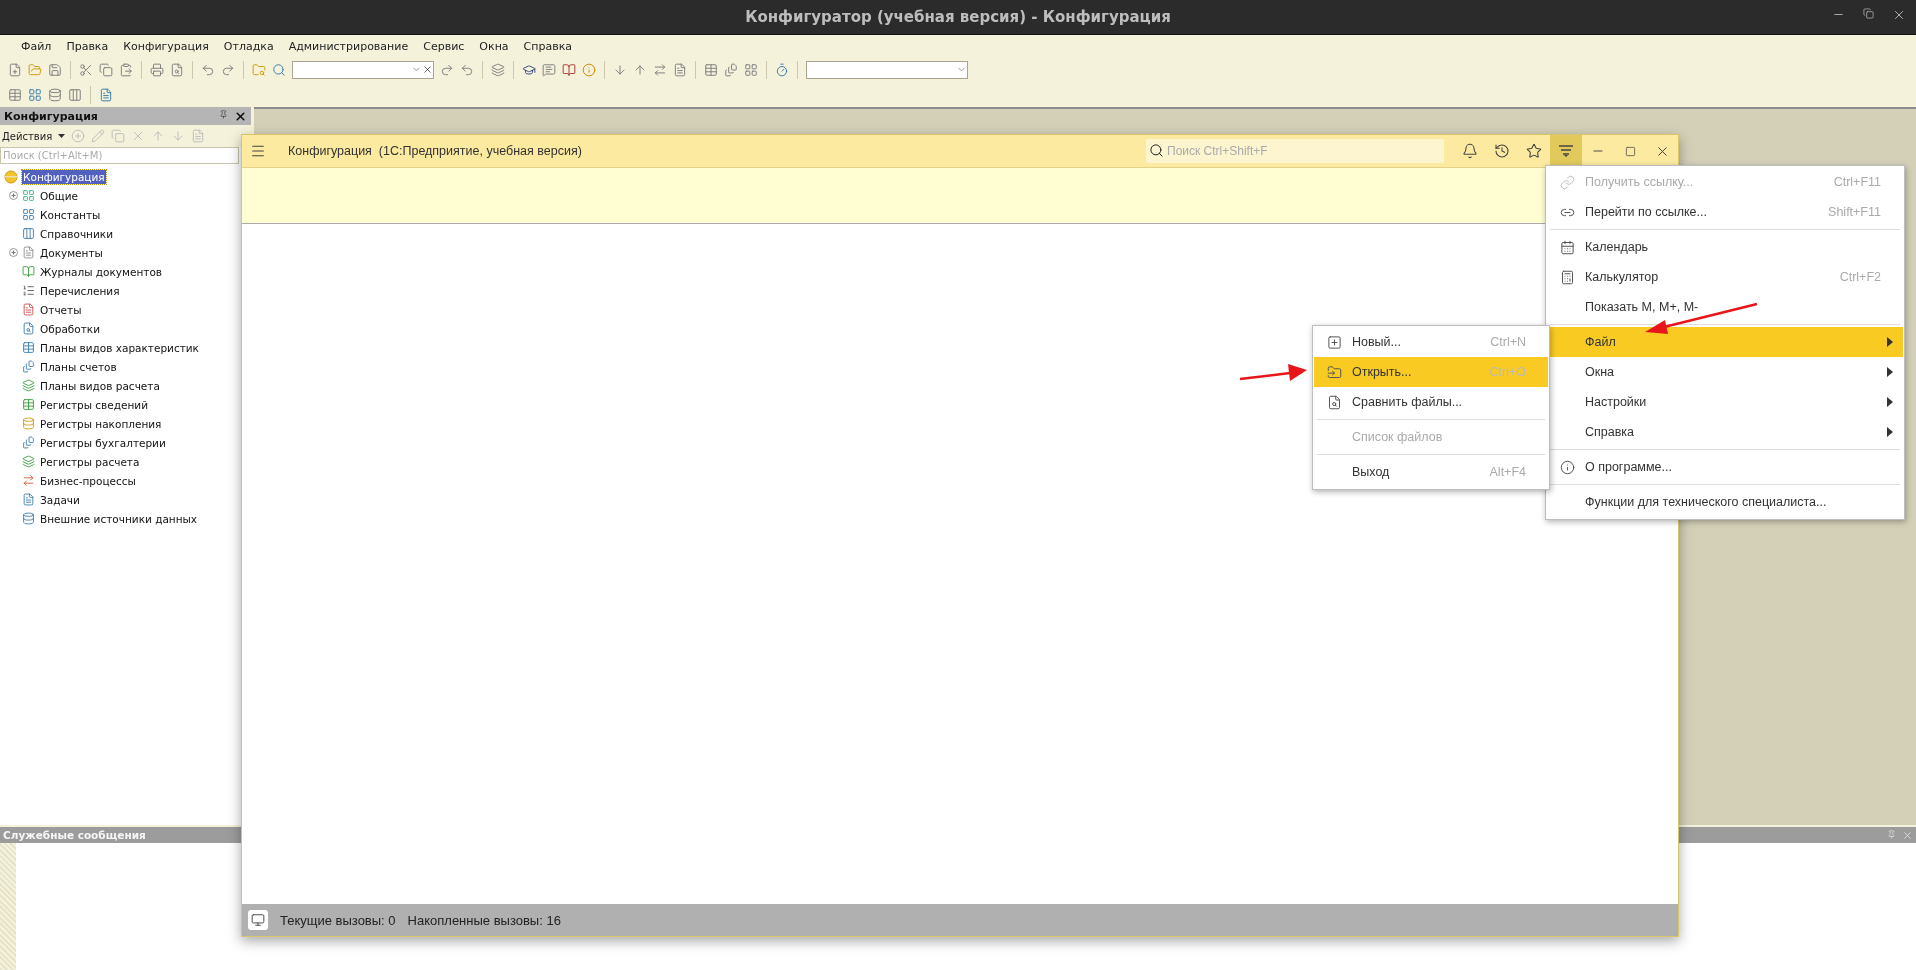  I want to click on menu-item: Калькулятор Ctrl+F2, so click(1725, 277).